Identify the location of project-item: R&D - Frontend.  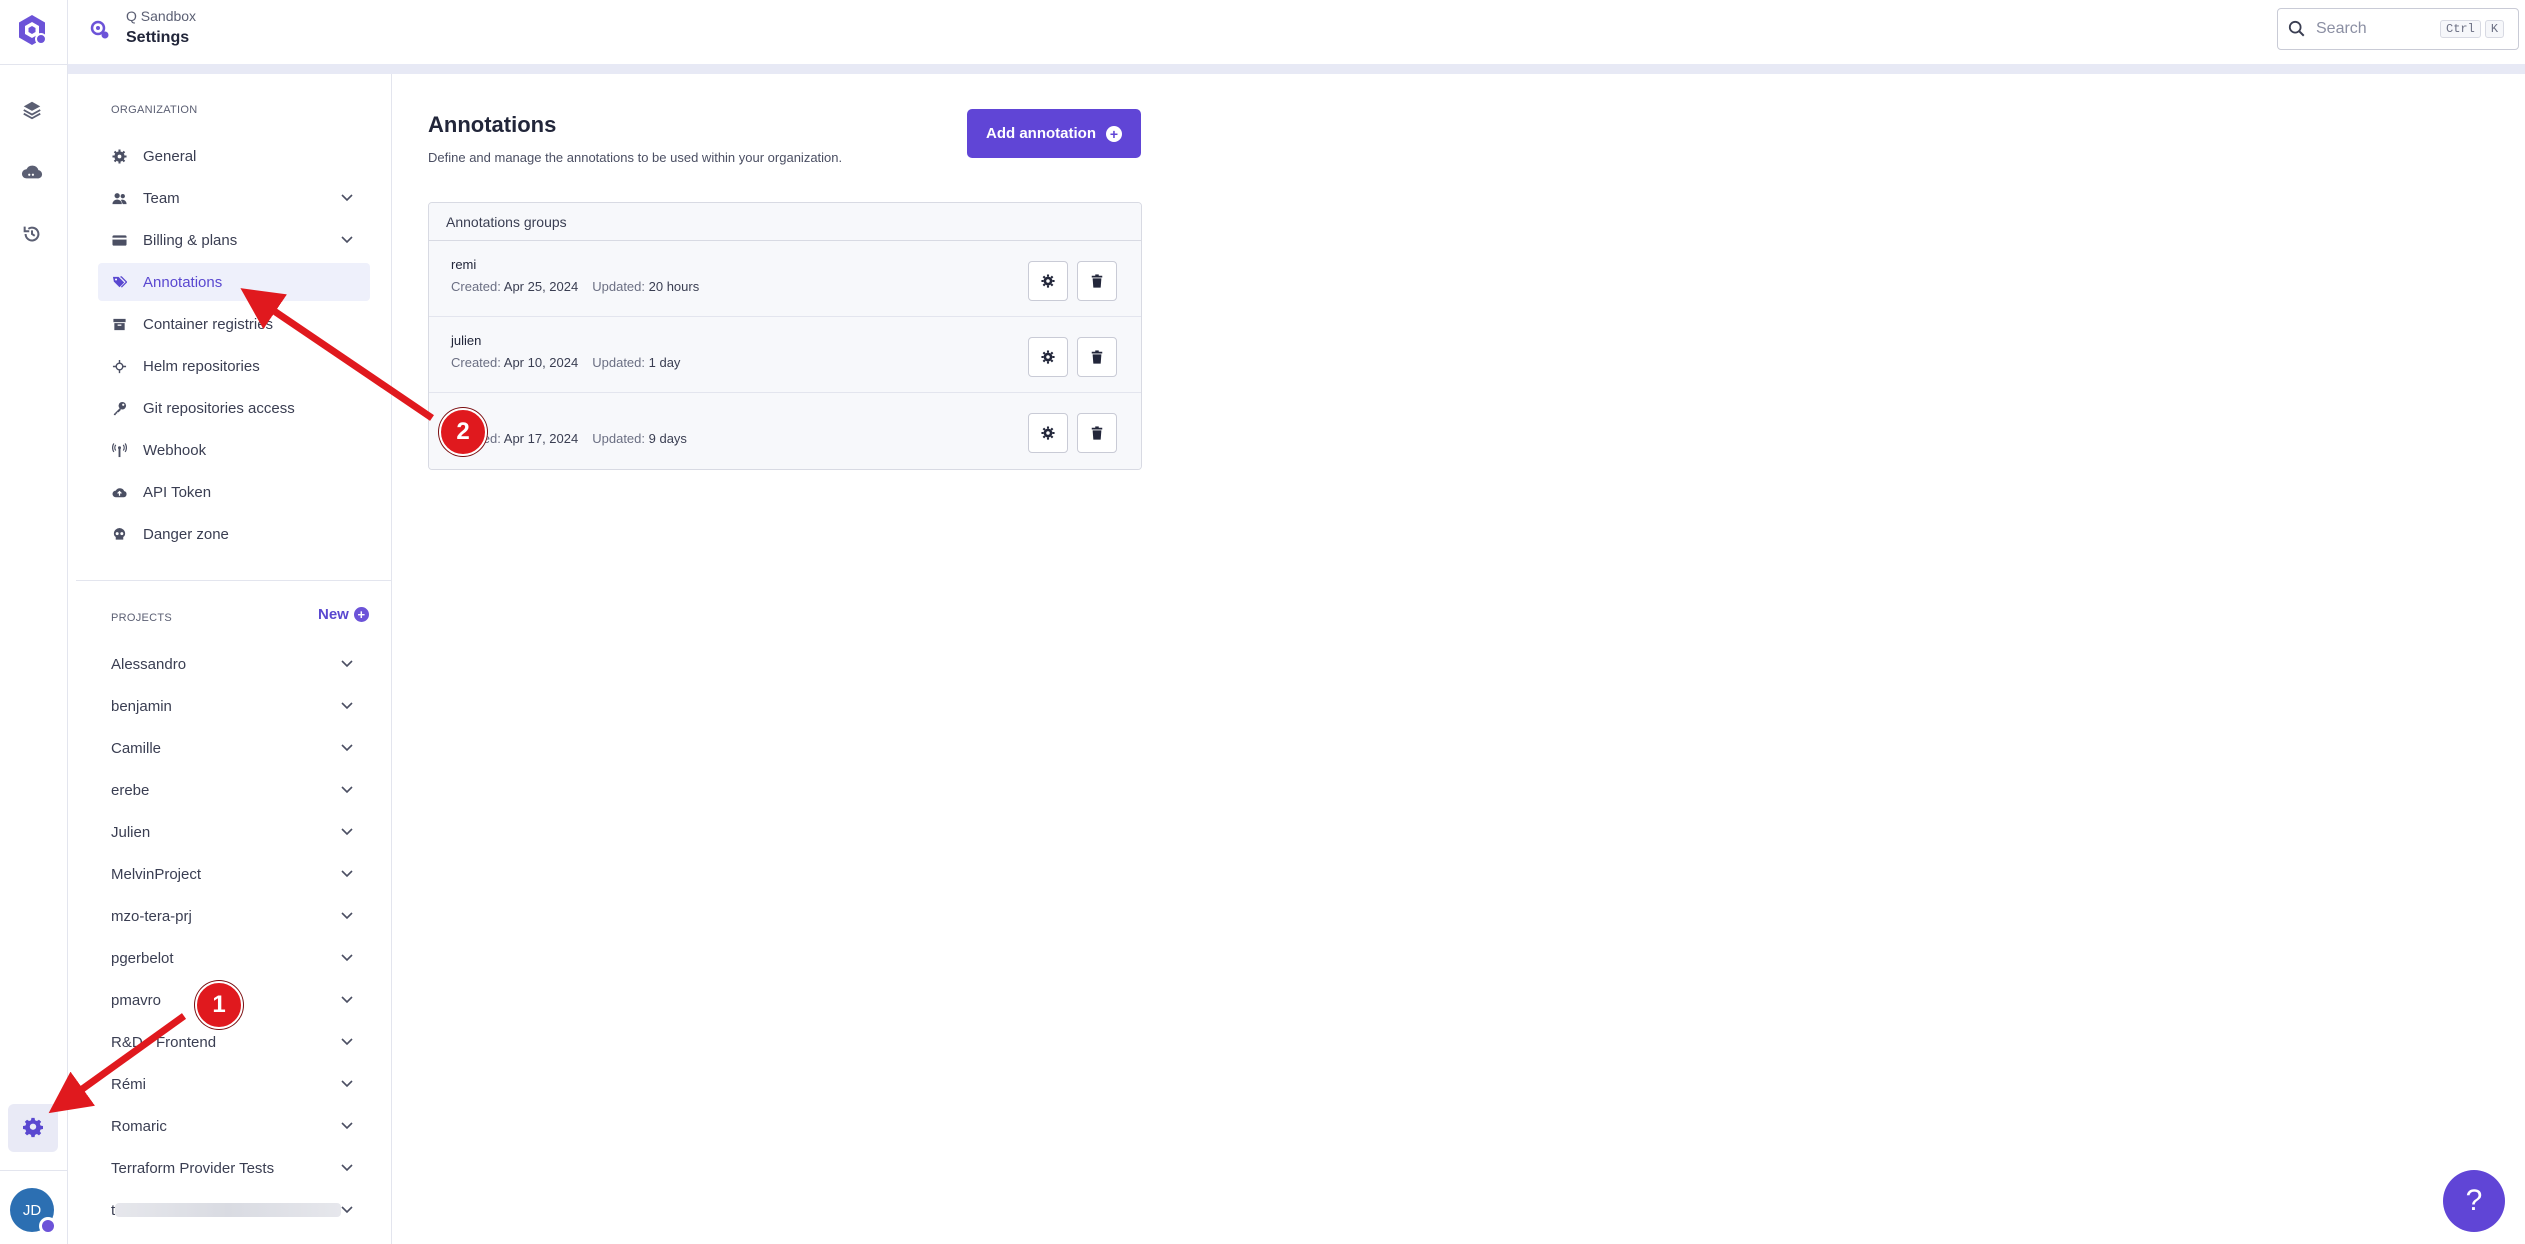
(234, 1042).